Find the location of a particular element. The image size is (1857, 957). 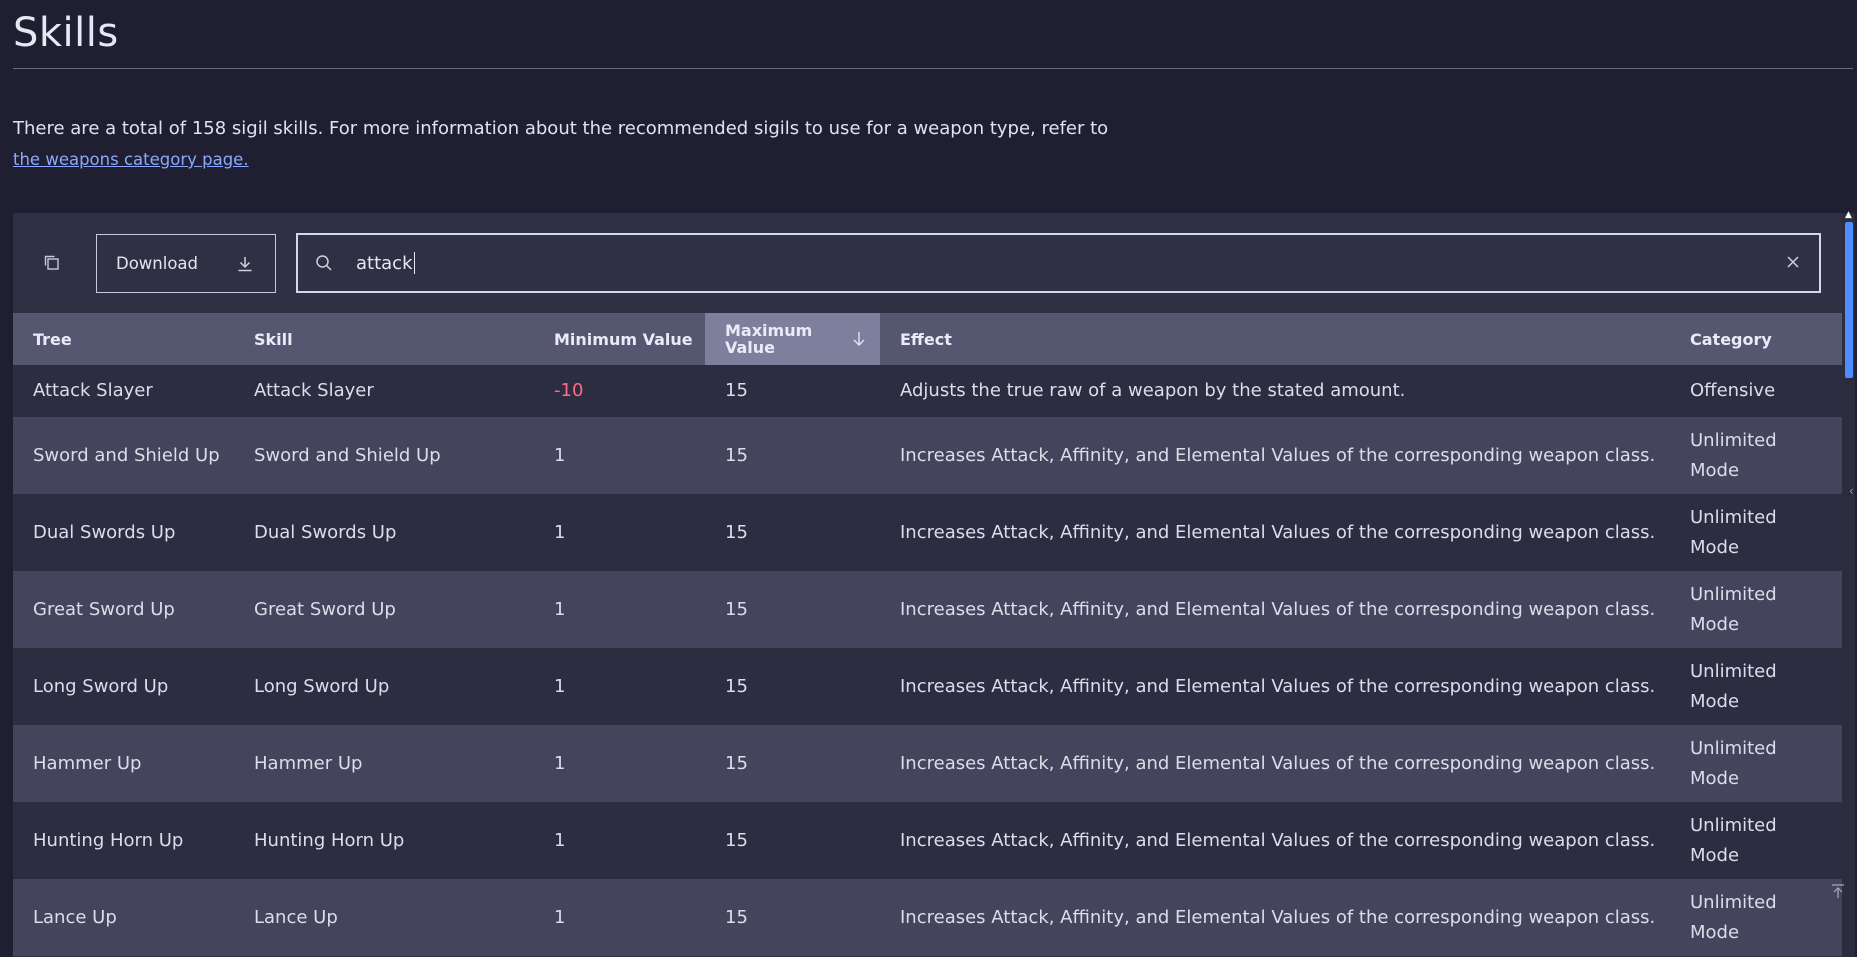

copy-button is located at coordinates (52, 263).